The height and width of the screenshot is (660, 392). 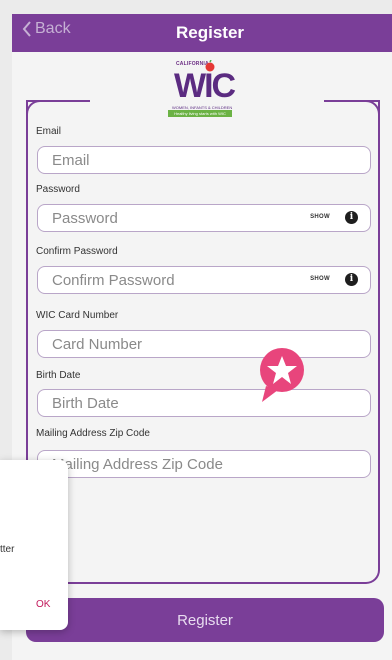 What do you see at coordinates (204, 218) in the screenshot?
I see `password-field: SHOW i` at bounding box center [204, 218].